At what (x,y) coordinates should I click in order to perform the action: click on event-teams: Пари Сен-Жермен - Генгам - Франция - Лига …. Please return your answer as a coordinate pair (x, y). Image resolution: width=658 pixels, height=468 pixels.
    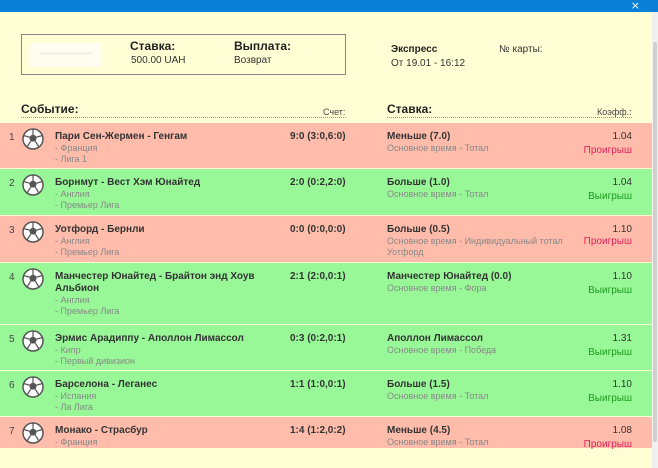
    Looking at the image, I should click on (155, 148).